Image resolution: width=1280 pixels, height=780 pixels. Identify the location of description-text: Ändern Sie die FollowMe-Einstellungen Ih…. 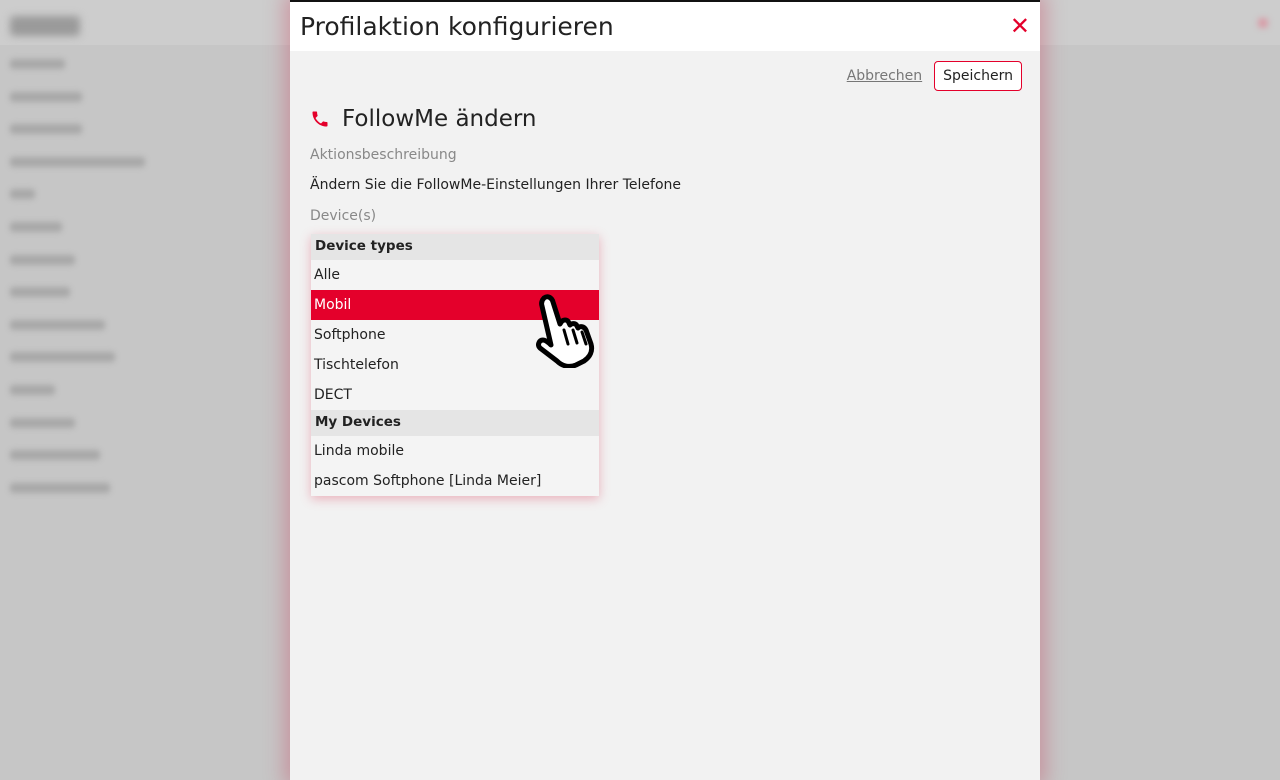
(496, 185).